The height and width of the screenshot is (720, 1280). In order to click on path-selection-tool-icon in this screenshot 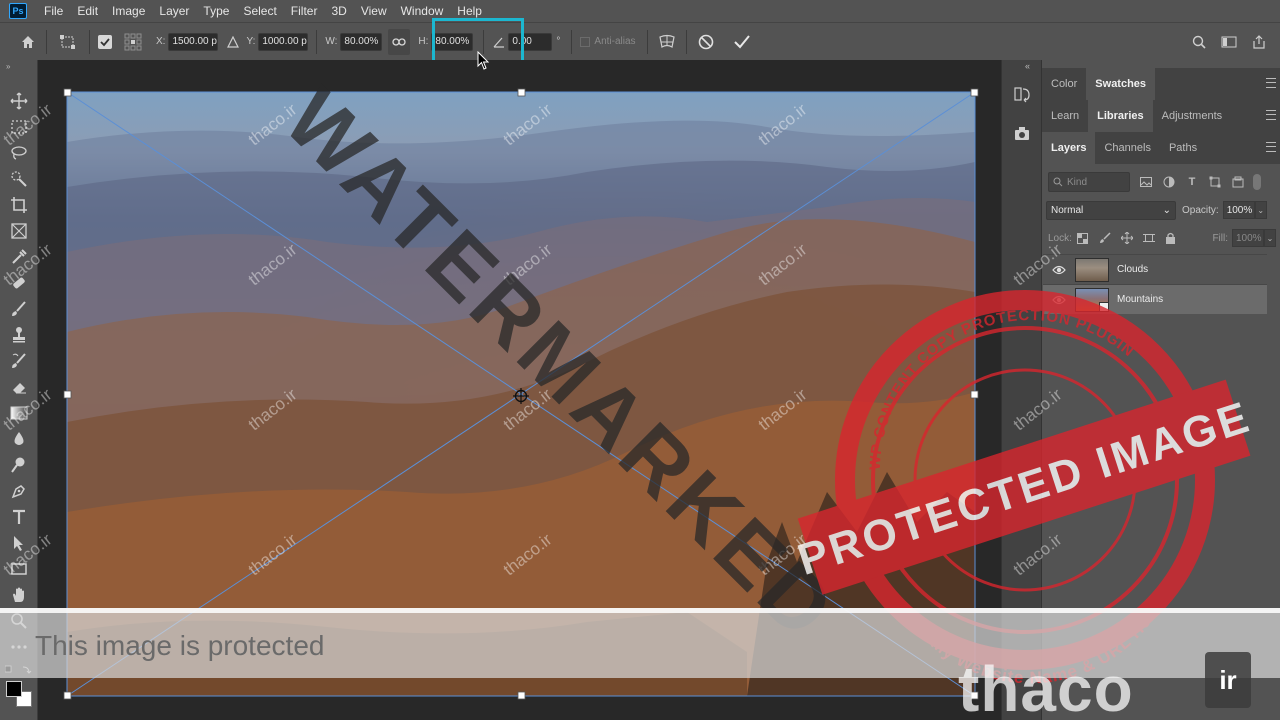, I will do `click(19, 543)`.